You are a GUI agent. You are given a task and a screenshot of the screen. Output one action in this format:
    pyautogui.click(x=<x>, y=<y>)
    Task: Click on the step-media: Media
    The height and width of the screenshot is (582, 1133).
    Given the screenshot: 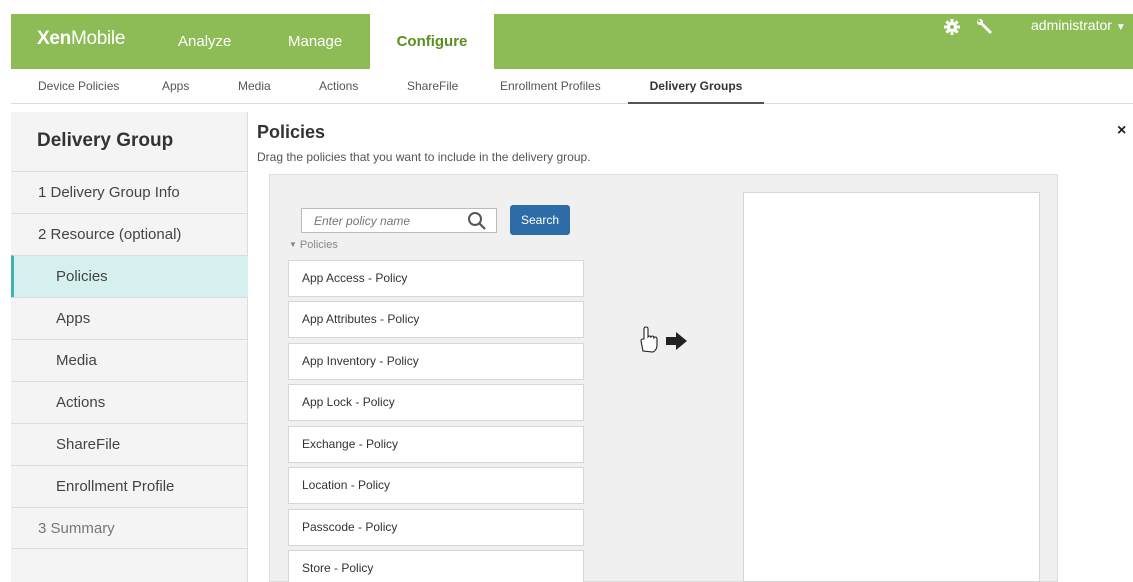 What is the action you would take?
    pyautogui.click(x=129, y=360)
    